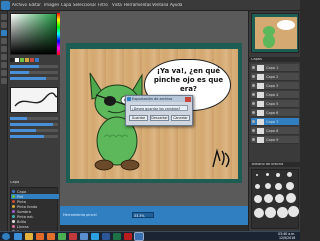 This screenshot has width=320, height=241. I want to click on brush-size-slider, so click(34, 118).